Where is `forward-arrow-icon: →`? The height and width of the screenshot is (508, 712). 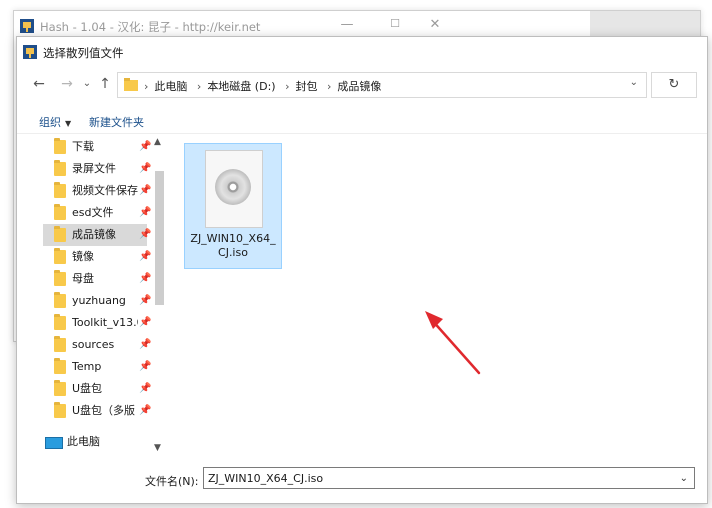
forward-arrow-icon: → is located at coordinates (67, 84).